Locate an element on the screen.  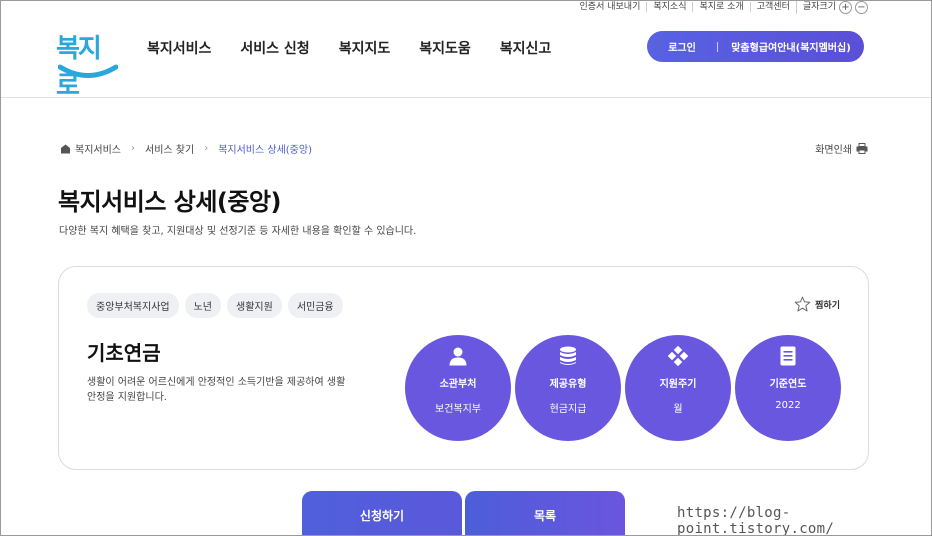
utility-about: 복지로 소개 is located at coordinates (720, 7).